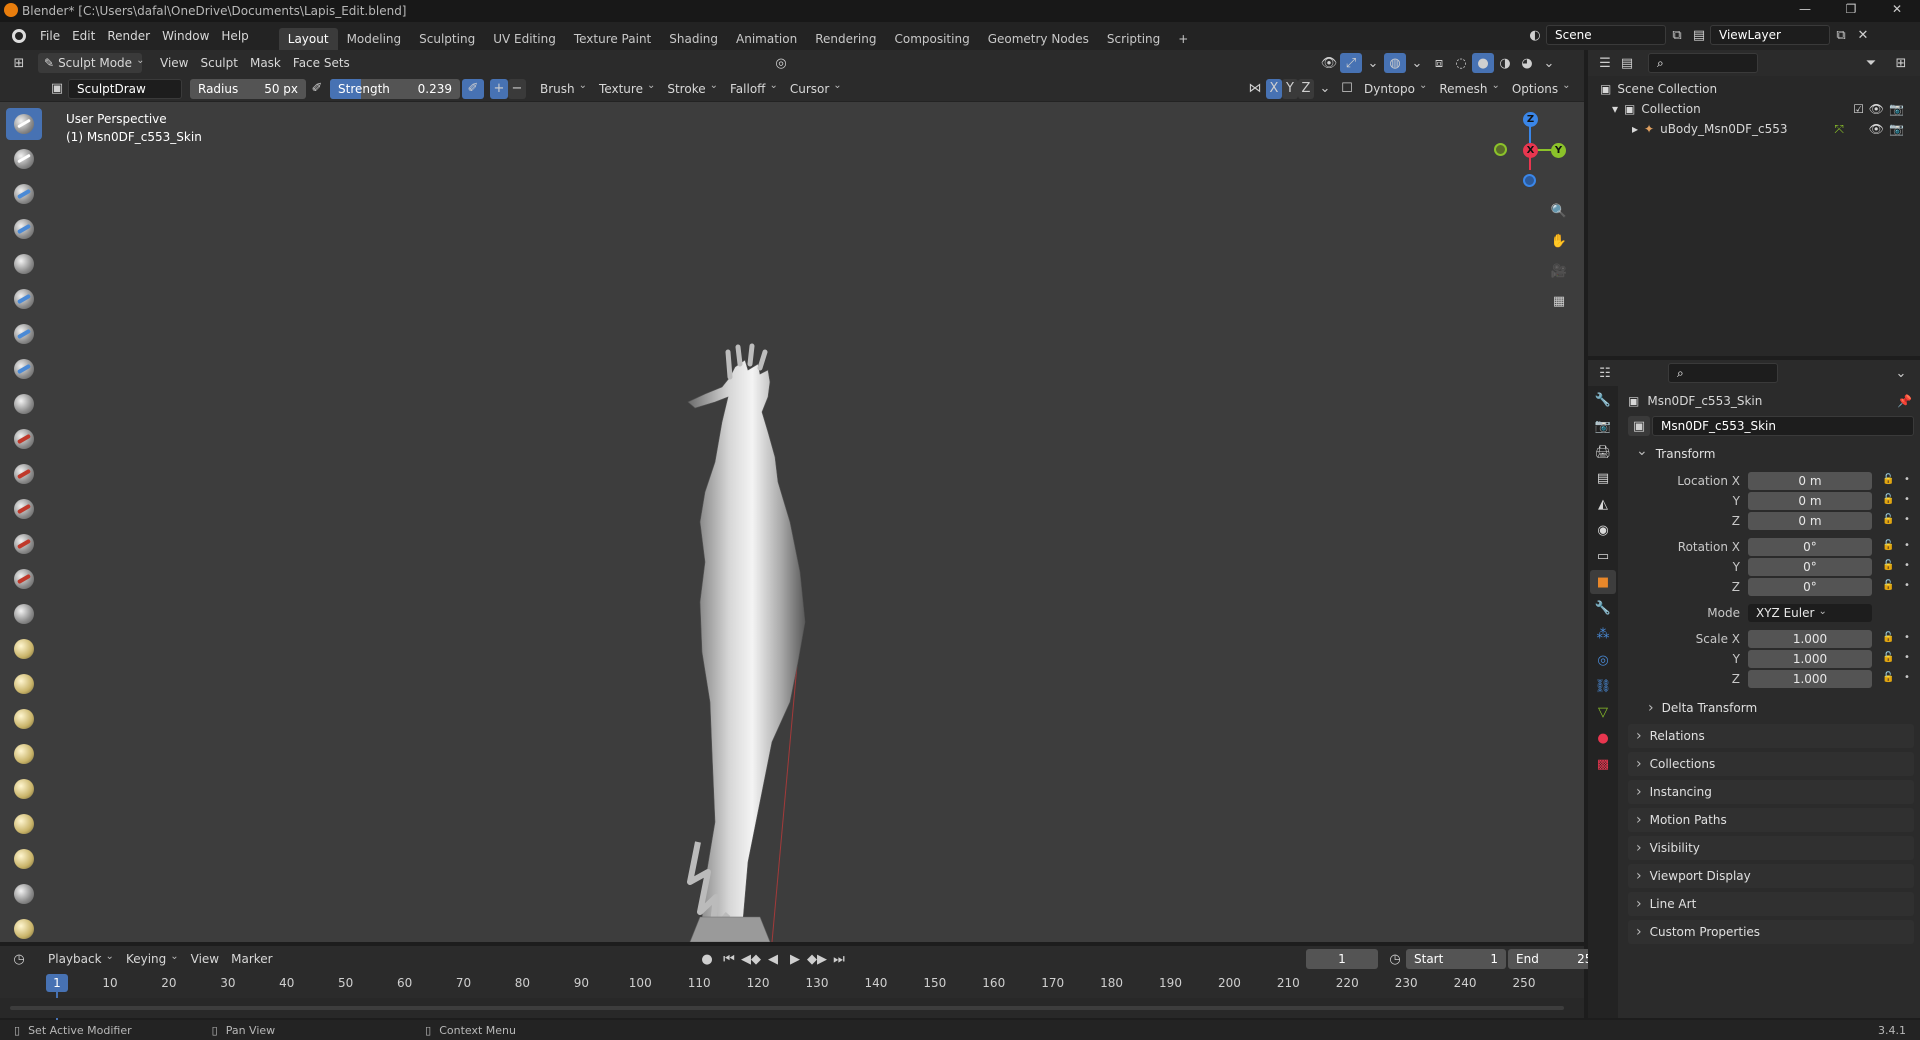  I want to click on tool-scrape, so click(24, 544).